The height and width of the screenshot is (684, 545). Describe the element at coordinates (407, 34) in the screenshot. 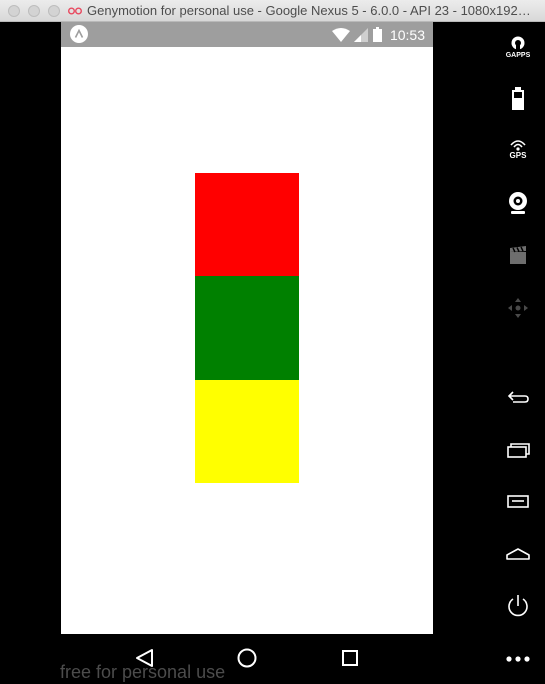

I see `status-clock: 10:53` at that location.